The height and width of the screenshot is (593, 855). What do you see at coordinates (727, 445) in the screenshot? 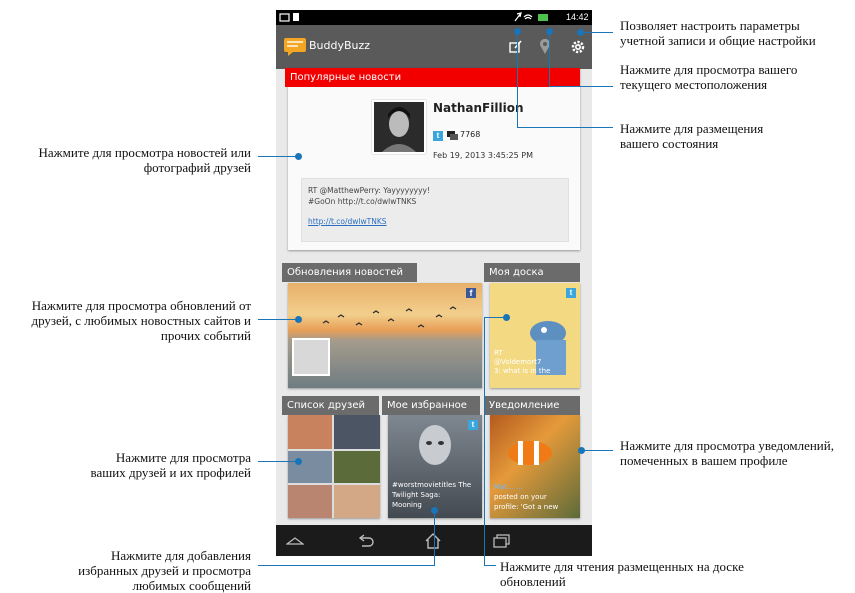
I see `annotation-line: Нажмите для просмотра уведомлений,` at bounding box center [727, 445].